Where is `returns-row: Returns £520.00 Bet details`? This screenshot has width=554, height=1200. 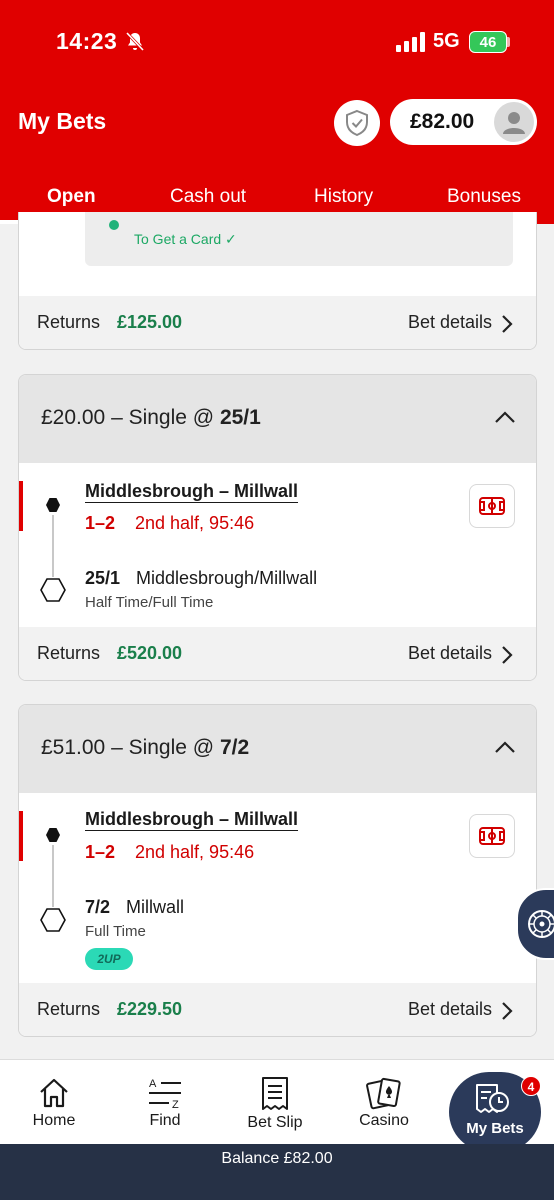
returns-row: Returns £520.00 Bet details is located at coordinates (277, 653).